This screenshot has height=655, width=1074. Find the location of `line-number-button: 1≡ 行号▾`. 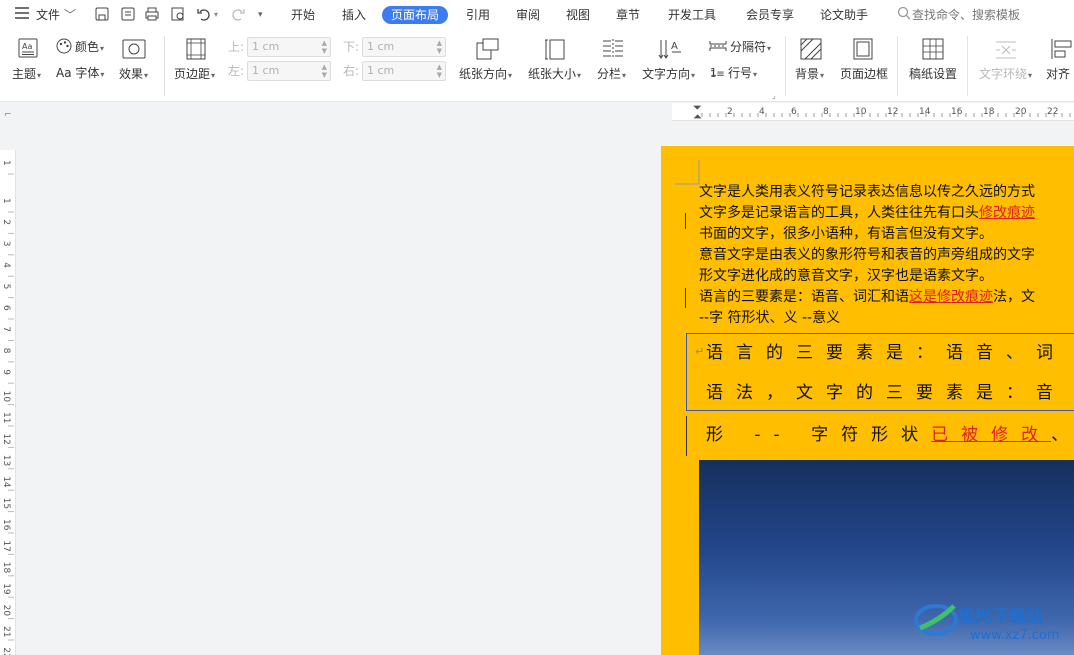

line-number-button: 1≡ 行号▾ is located at coordinates (733, 74).